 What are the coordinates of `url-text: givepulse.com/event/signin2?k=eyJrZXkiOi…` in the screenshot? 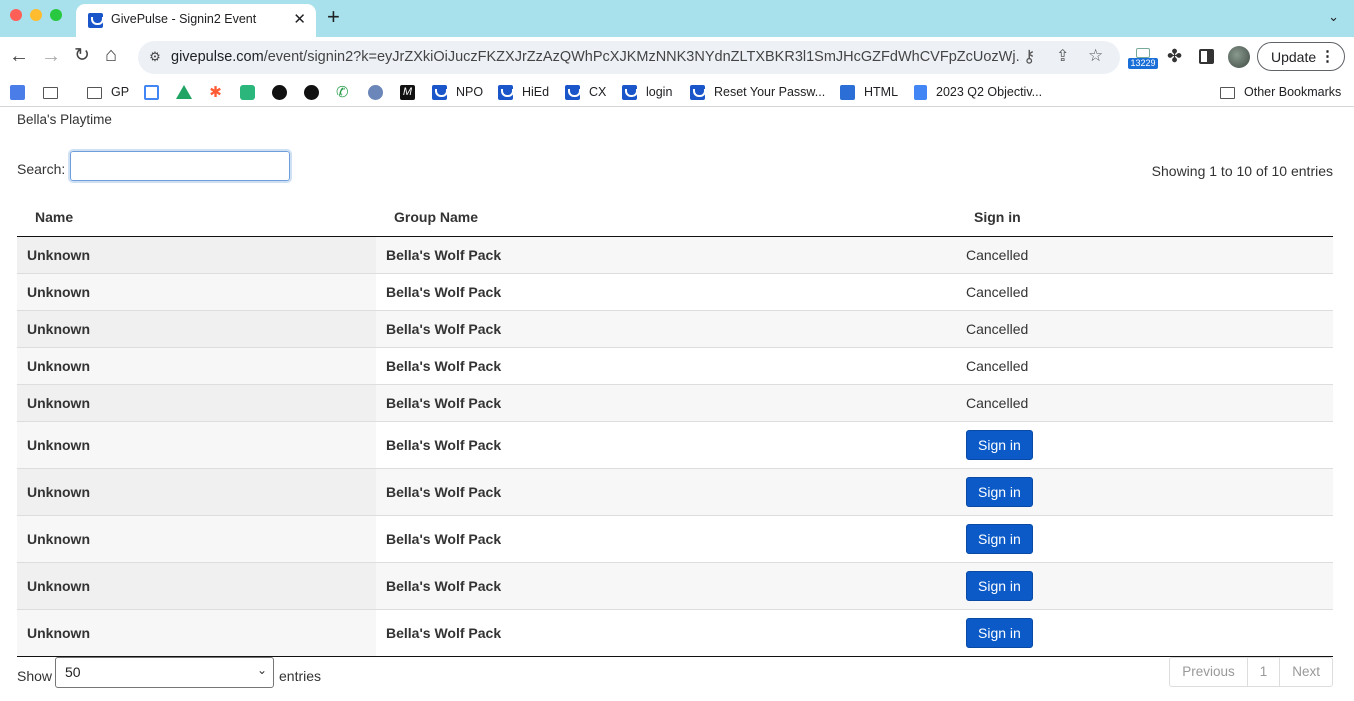 It's located at (596, 57).